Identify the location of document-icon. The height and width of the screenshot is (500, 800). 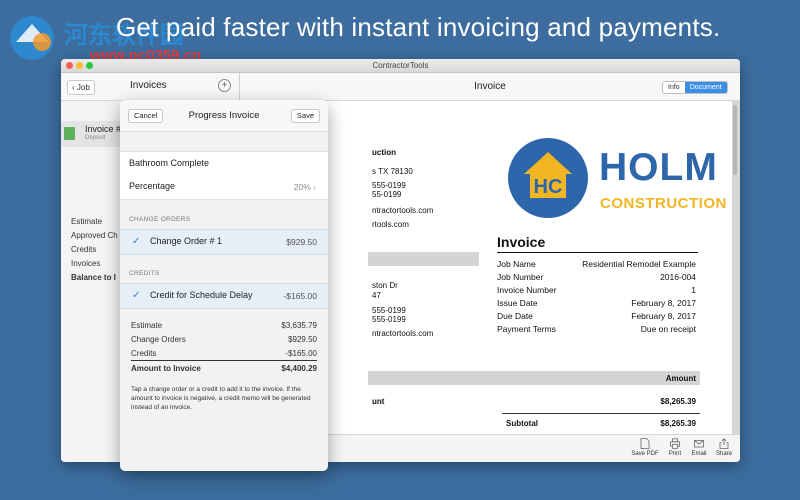
(645, 443).